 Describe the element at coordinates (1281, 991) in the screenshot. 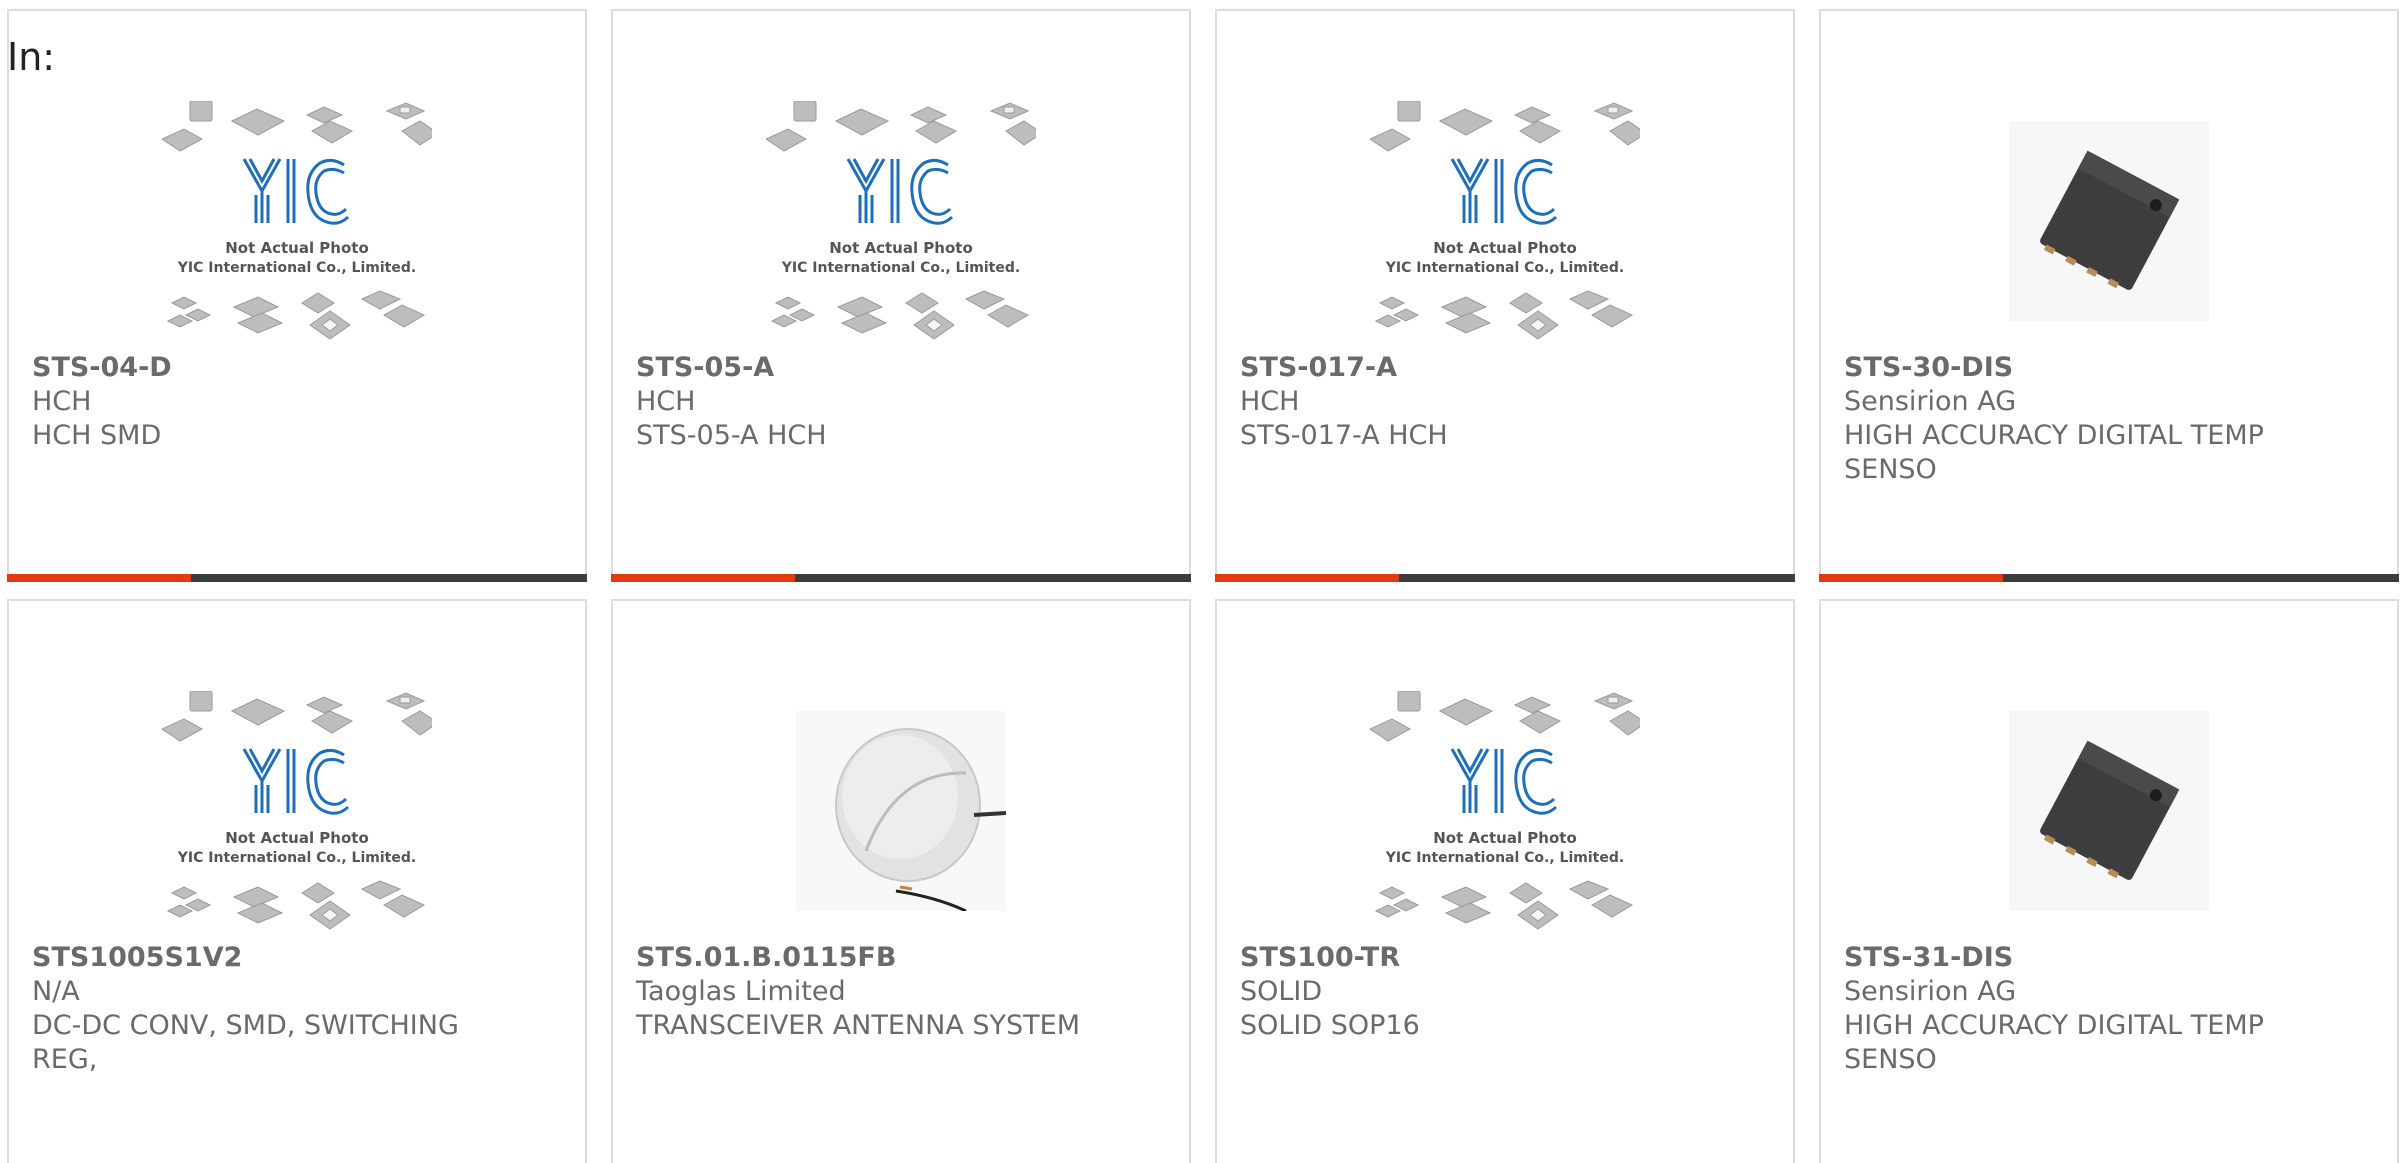

I see `manufacturer: SOLID` at that location.